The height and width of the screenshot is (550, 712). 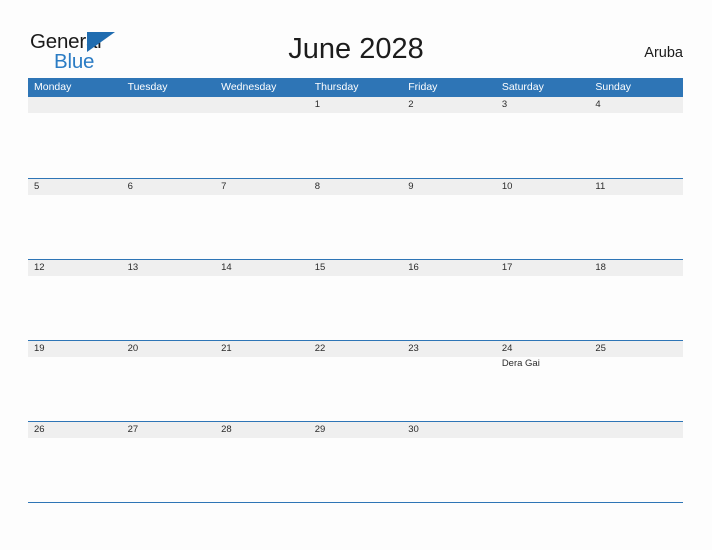 I want to click on calendar-day-cell: 11, so click(x=636, y=219).